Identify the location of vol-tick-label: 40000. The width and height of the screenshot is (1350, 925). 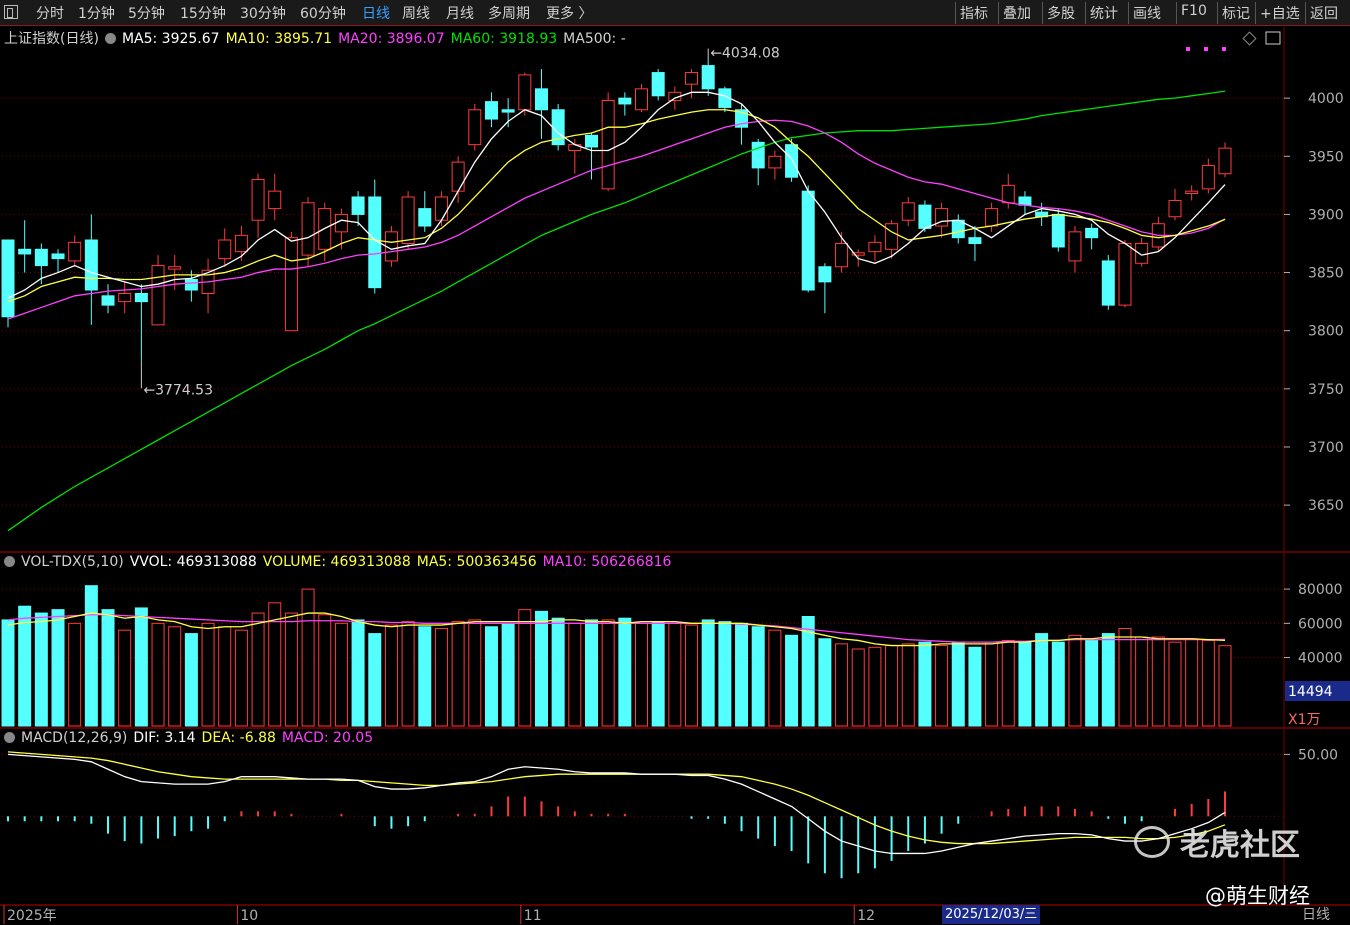
(1320, 659).